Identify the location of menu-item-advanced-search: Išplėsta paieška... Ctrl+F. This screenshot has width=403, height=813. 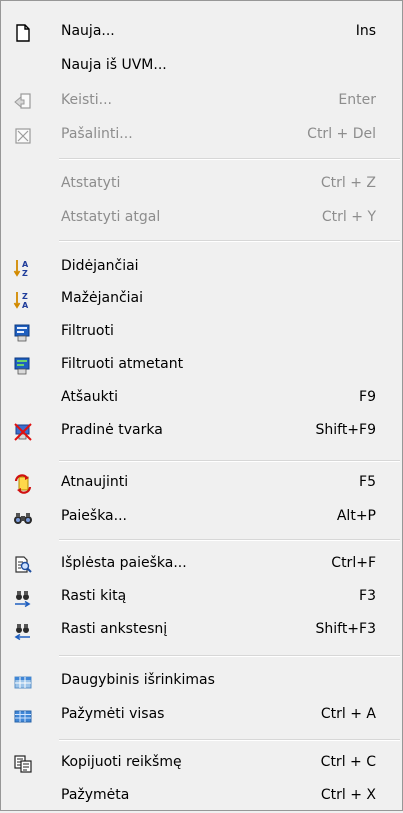
(201, 564).